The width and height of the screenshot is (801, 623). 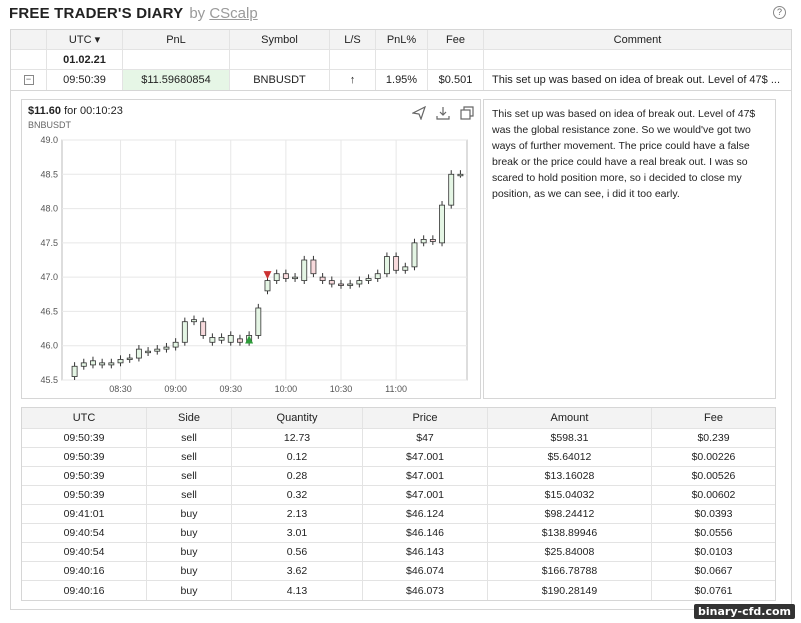 I want to click on fill-price: $47.001, so click(x=425, y=495).